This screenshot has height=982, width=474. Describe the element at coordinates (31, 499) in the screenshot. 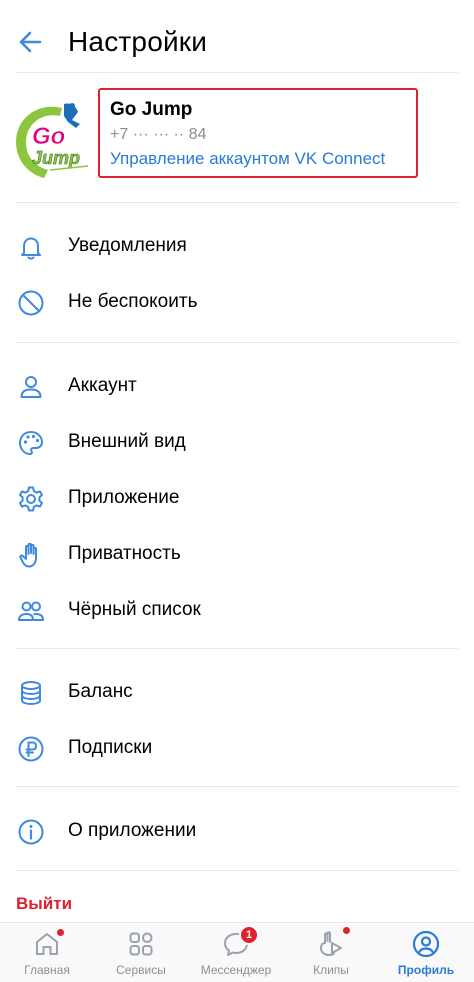

I see `gear-icon` at that location.